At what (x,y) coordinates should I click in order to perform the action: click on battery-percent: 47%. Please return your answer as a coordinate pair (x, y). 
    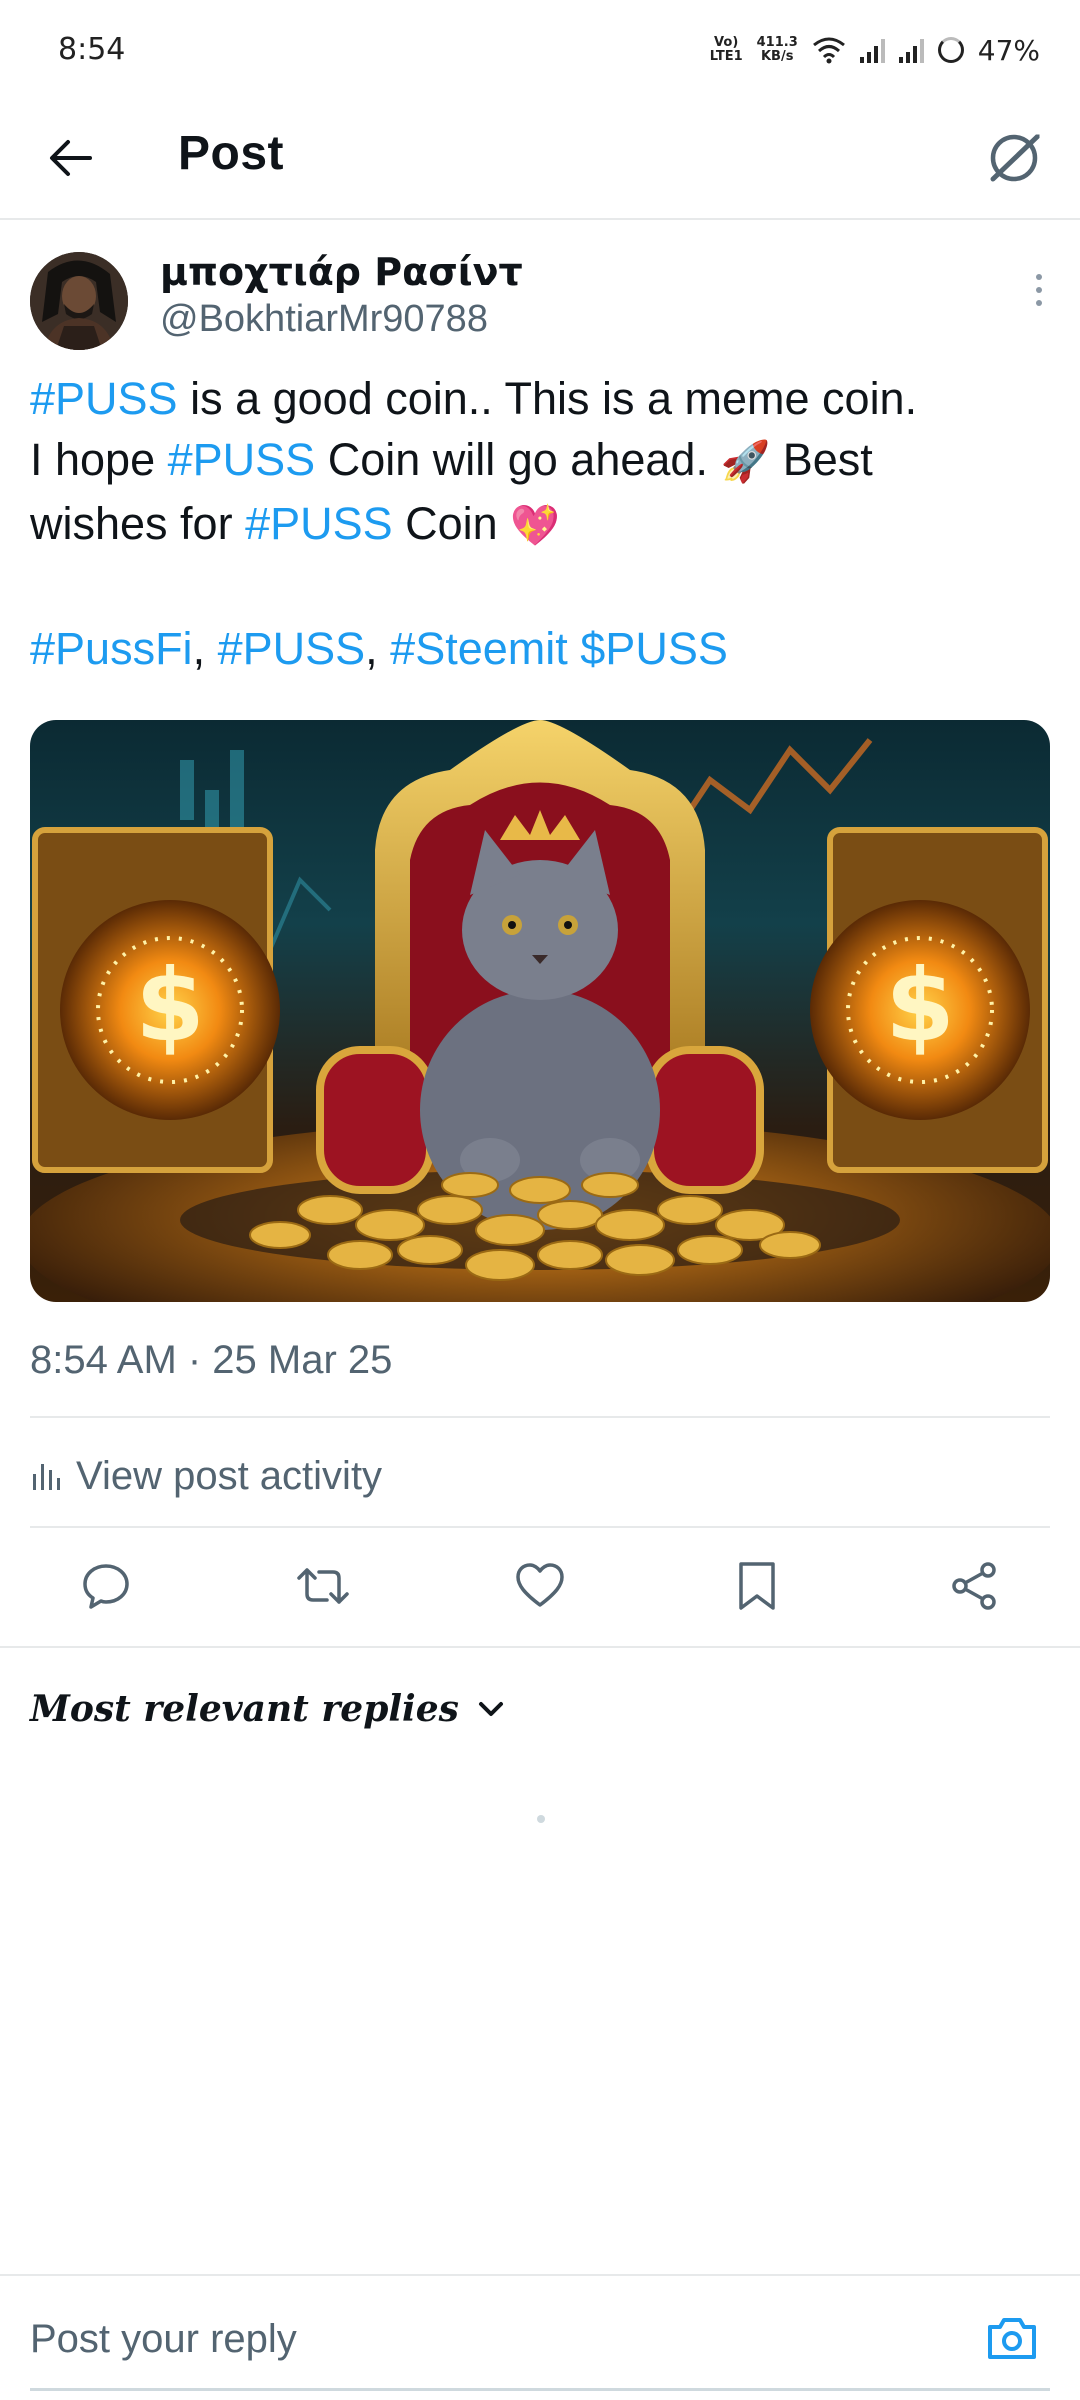
    Looking at the image, I should click on (1008, 50).